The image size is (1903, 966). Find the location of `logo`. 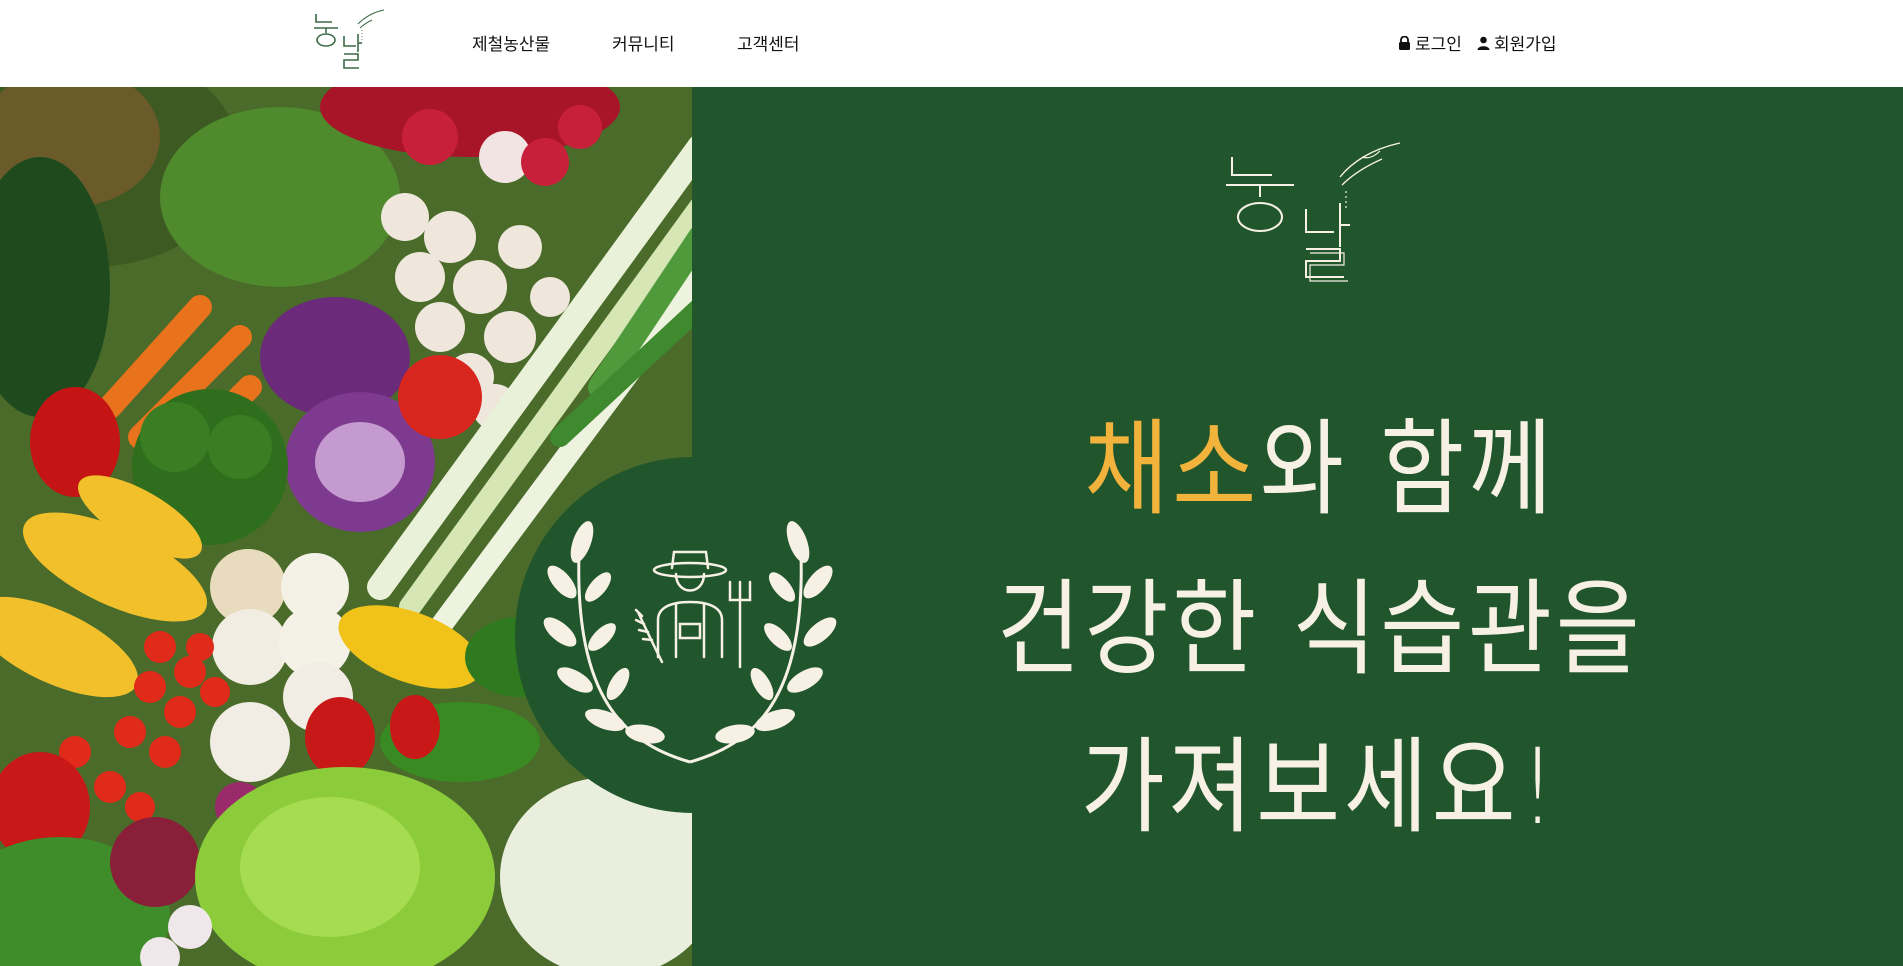

logo is located at coordinates (352, 41).